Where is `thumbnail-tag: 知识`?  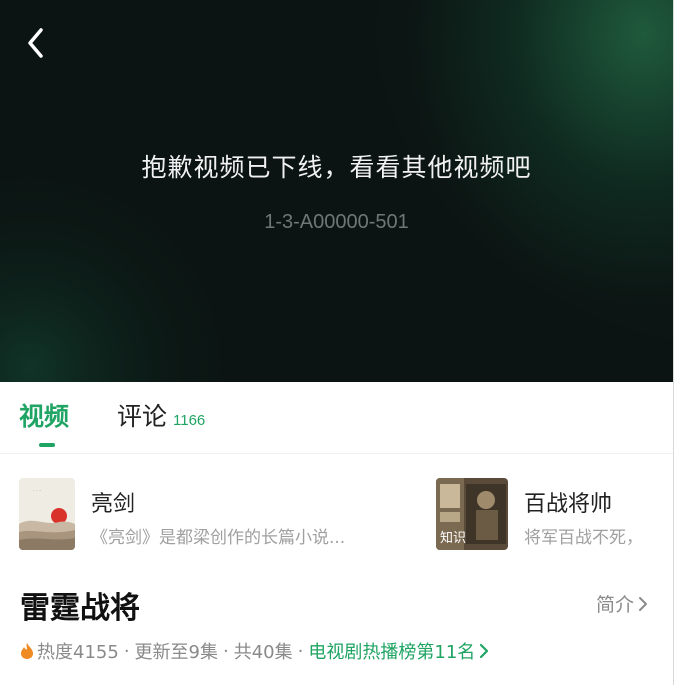
thumbnail-tag: 知识 is located at coordinates (453, 538).